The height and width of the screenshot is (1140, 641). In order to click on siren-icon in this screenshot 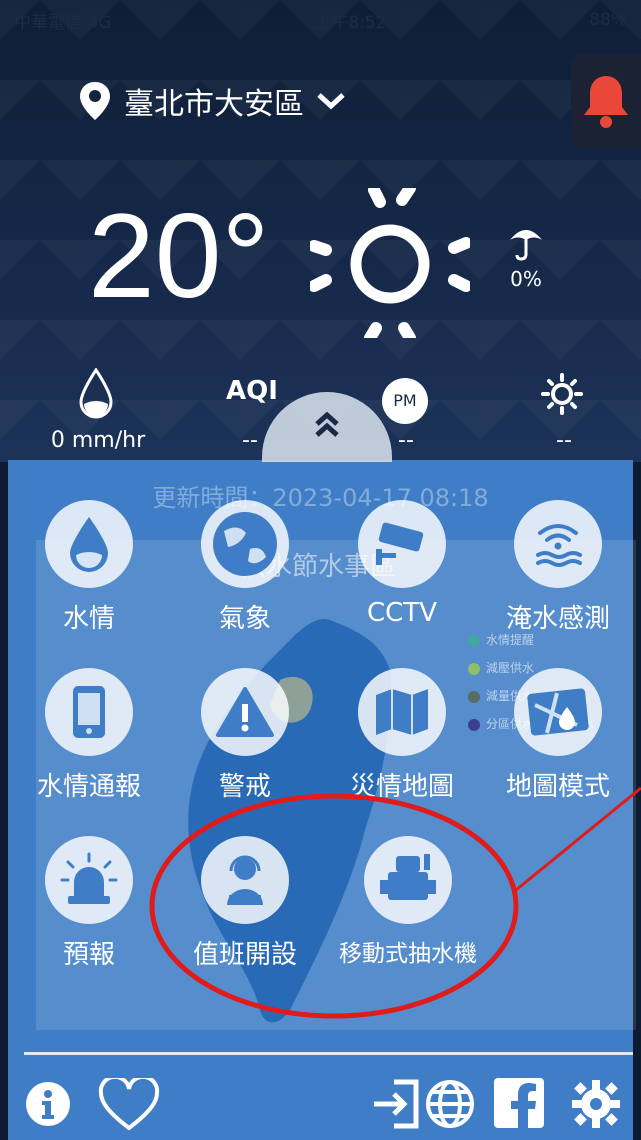, I will do `click(89, 880)`.